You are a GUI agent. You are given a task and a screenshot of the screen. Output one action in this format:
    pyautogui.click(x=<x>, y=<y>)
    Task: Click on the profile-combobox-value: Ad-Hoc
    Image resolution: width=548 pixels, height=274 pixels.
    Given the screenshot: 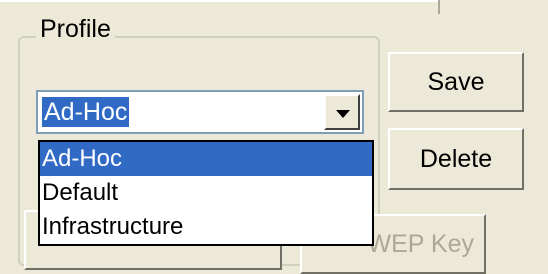 What is the action you would take?
    pyautogui.click(x=86, y=112)
    